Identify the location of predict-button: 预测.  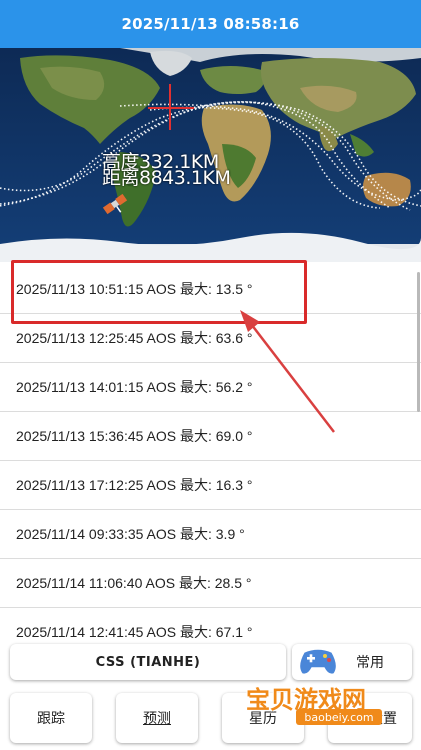
(157, 718).